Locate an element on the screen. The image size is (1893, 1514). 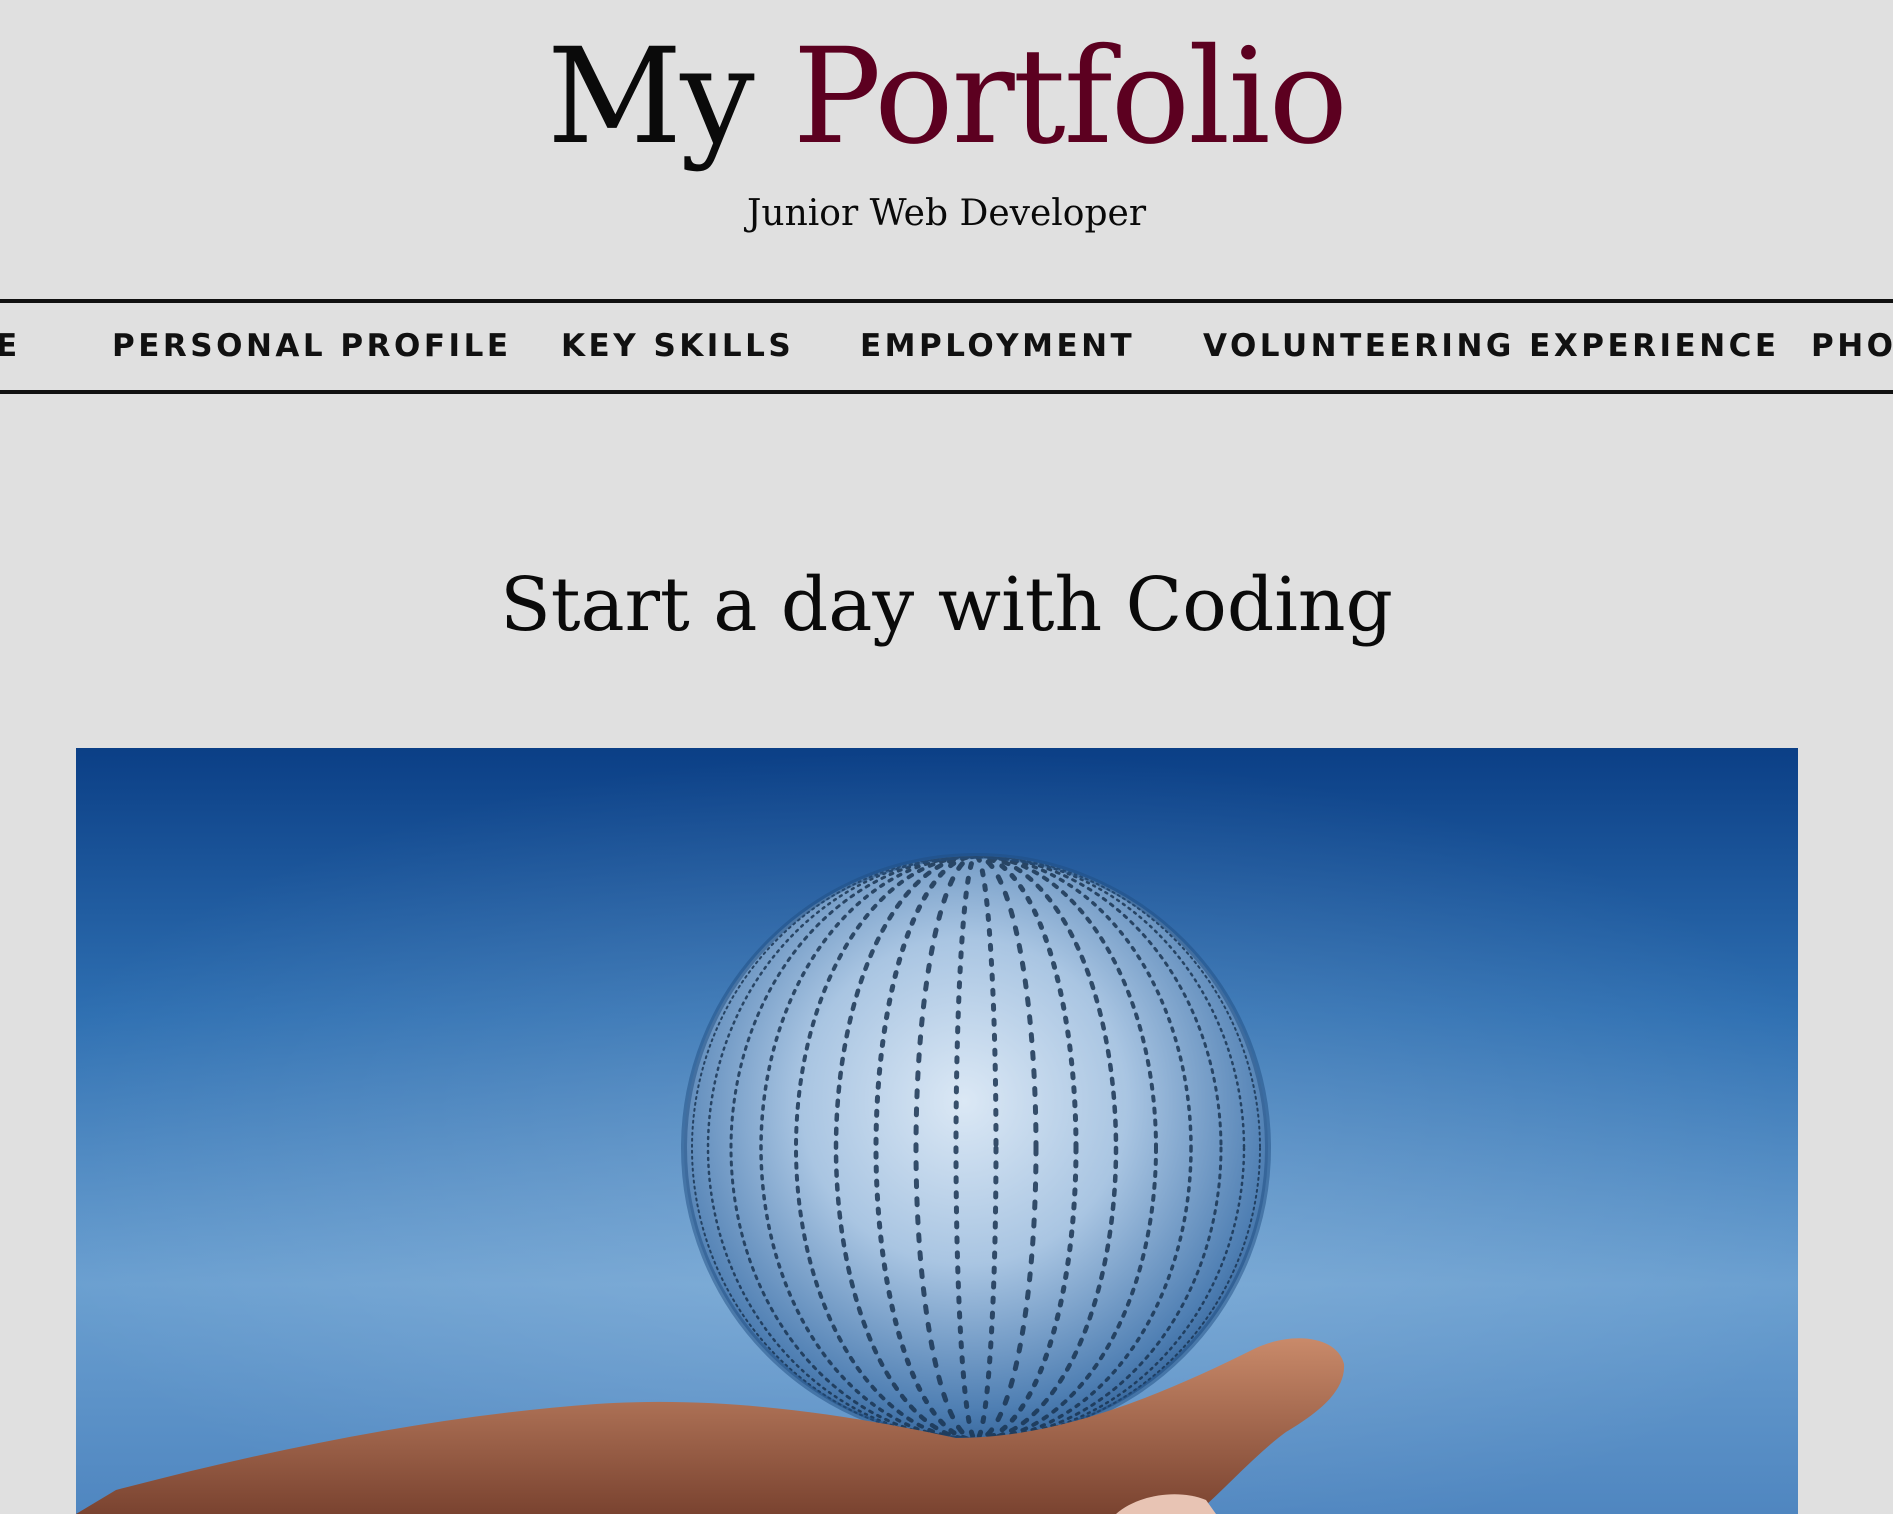
site-subtitle: Junior Web Developer is located at coordinates (946, 213).